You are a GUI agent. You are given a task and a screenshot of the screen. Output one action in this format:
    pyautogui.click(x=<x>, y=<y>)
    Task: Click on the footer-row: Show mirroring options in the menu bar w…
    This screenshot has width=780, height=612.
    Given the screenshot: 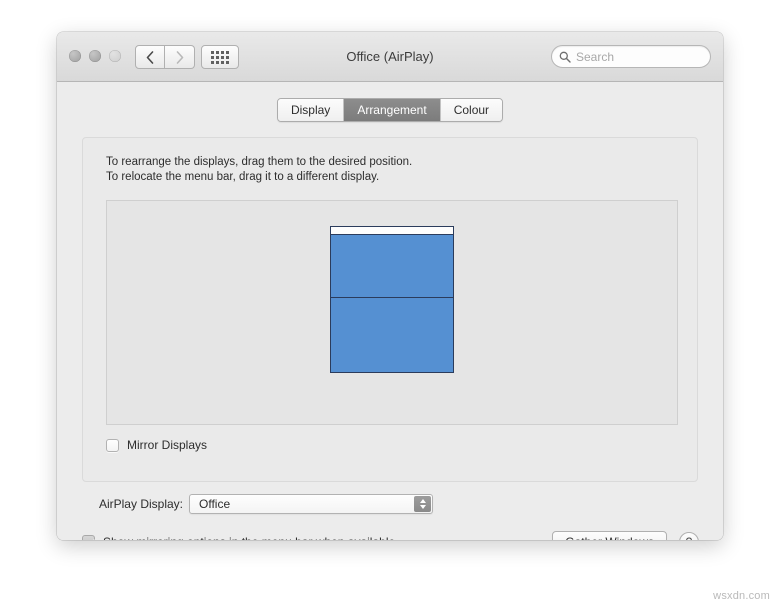 What is the action you would take?
    pyautogui.click(x=390, y=535)
    